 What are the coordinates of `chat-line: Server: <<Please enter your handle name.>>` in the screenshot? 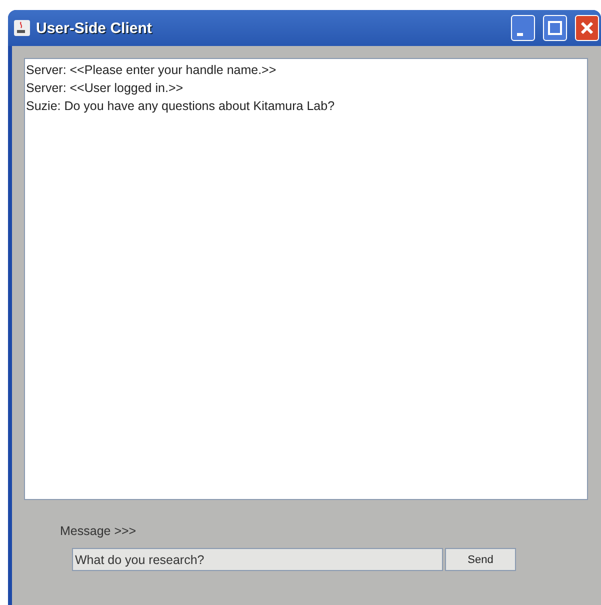 It's located at (152, 70).